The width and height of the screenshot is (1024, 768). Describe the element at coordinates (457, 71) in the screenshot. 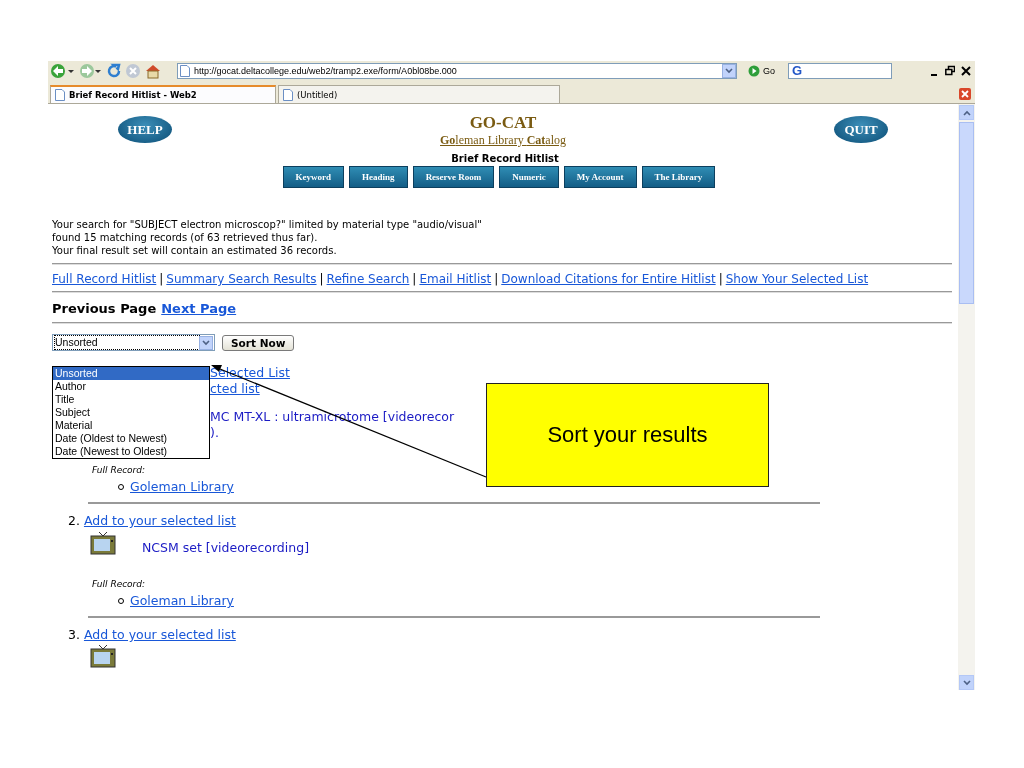

I see `address-field: http://gocat.deltacollege.edu/web2/tramp2.exe/form/A0bl08be.000` at that location.